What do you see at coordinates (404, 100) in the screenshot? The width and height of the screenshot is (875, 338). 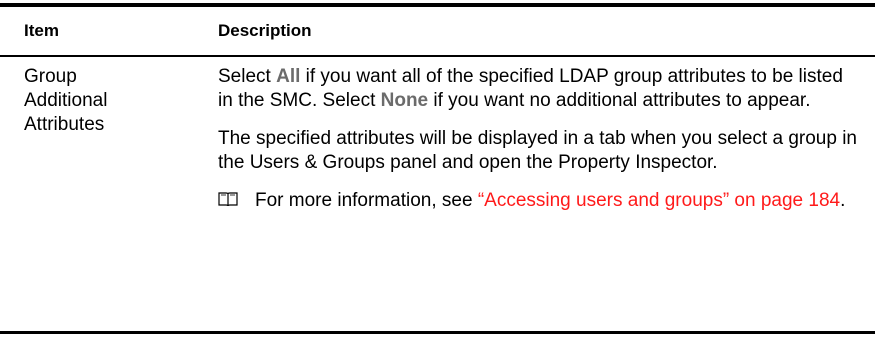 I see `keyword-none: None` at bounding box center [404, 100].